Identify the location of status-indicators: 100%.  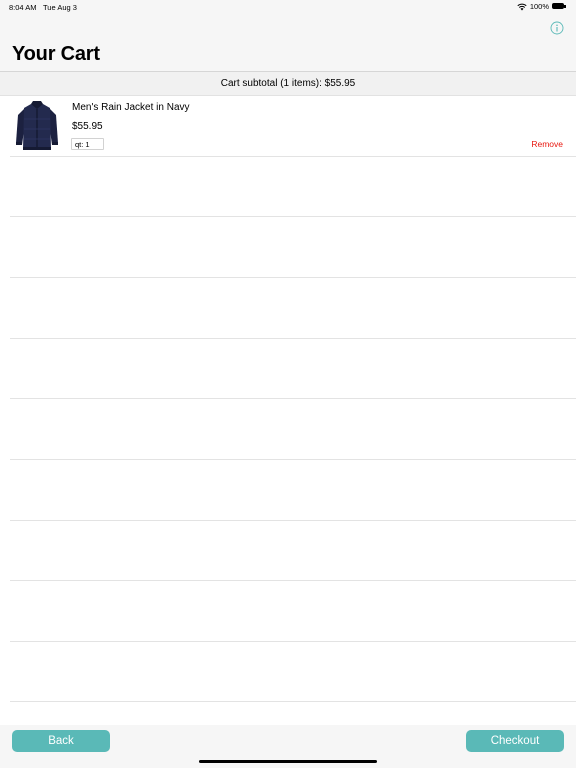
(541, 6).